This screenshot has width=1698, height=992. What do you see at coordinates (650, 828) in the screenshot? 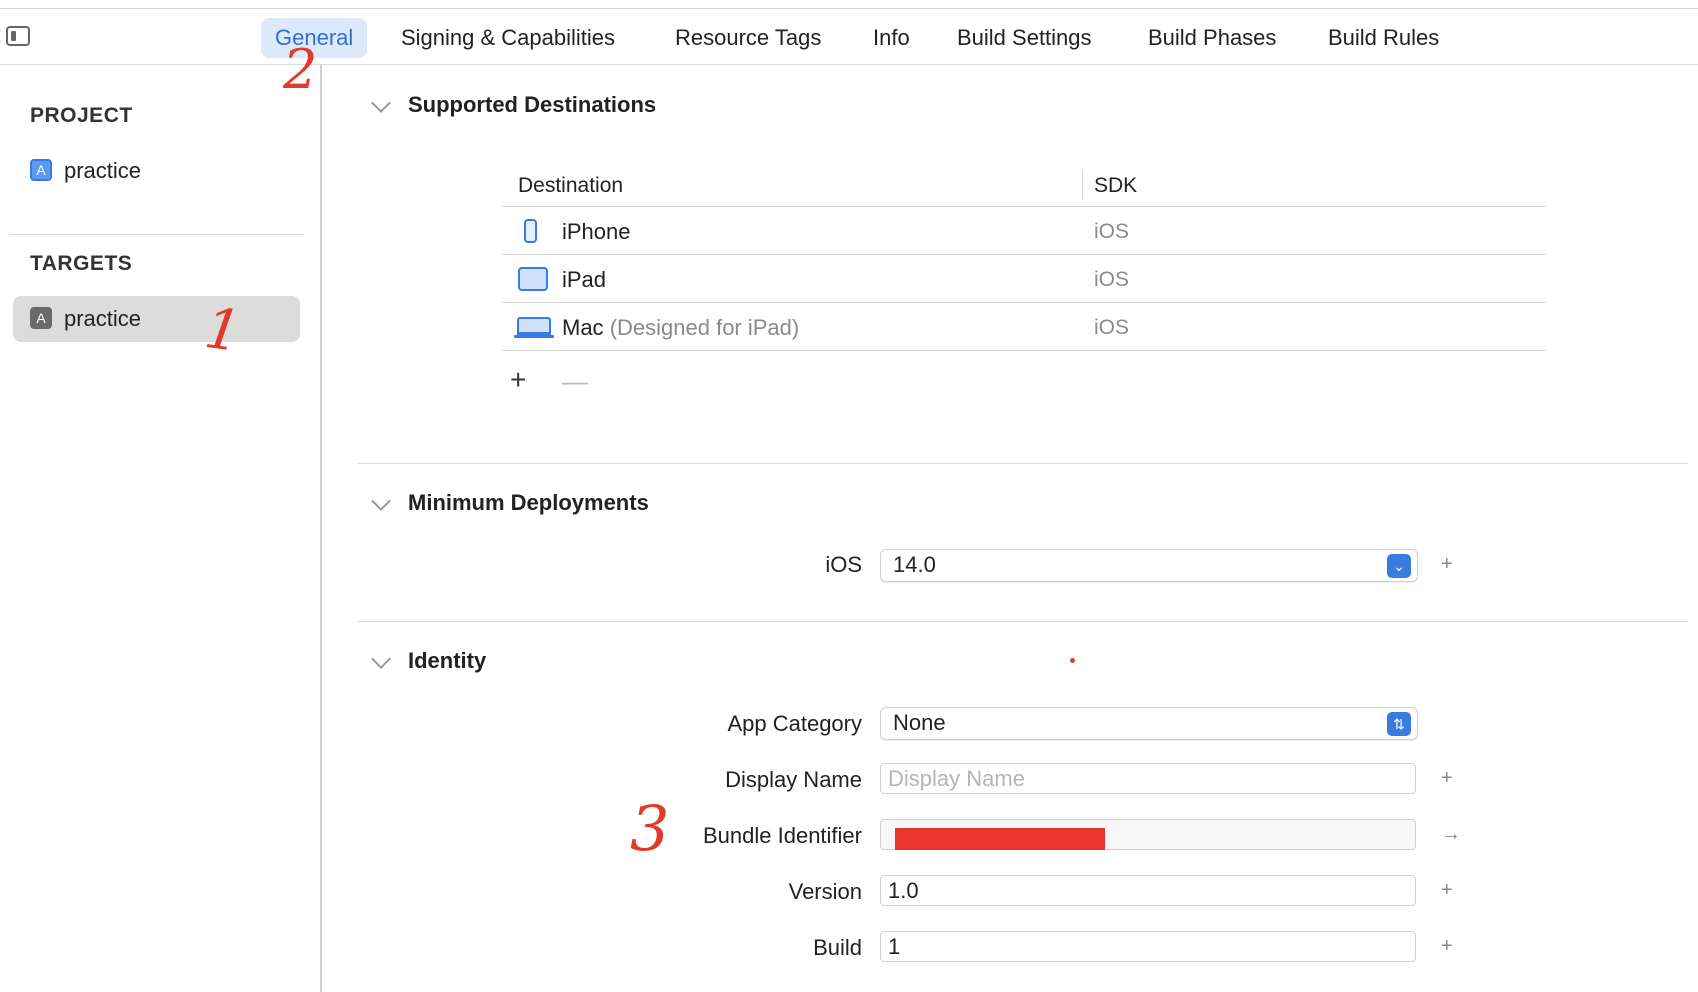
I see `annotation-step-3: 3` at bounding box center [650, 828].